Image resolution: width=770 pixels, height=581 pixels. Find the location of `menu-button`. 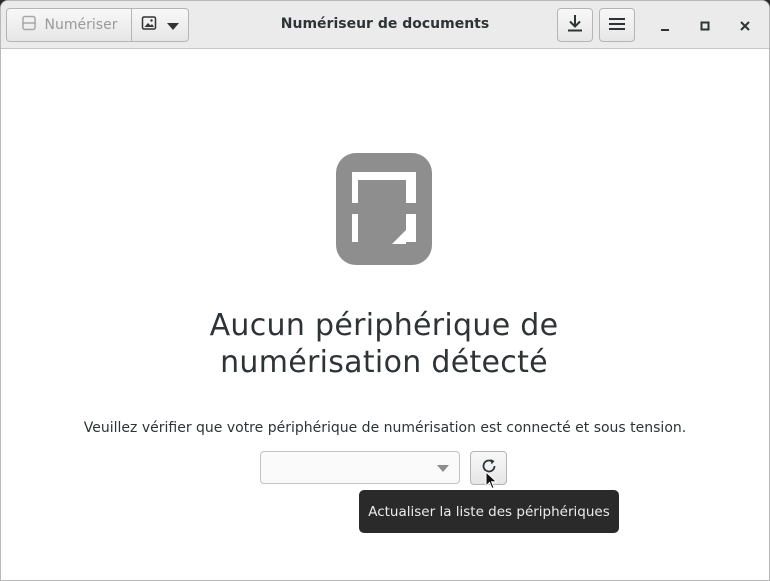

menu-button is located at coordinates (617, 25).